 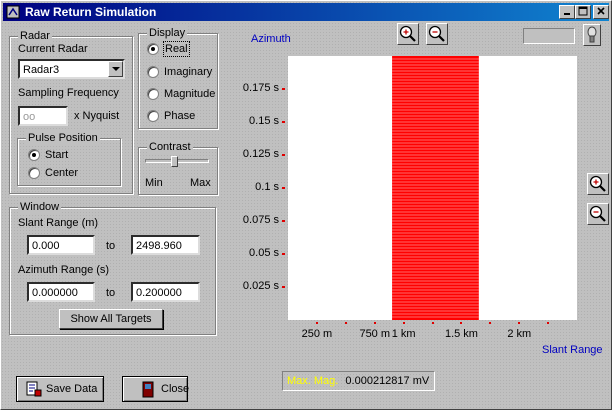 I want to click on window-group-label: Window, so click(x=40, y=207).